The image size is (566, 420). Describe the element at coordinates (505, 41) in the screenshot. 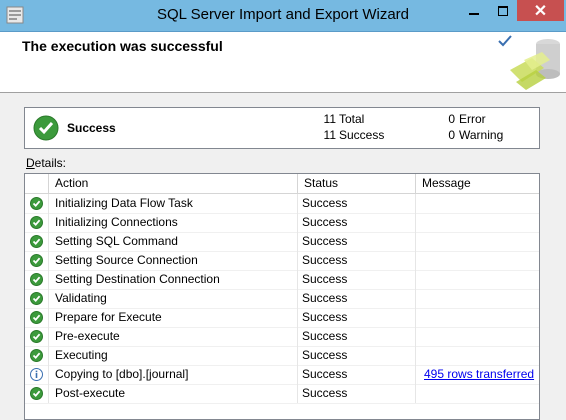

I see `checkmark-icon` at that location.